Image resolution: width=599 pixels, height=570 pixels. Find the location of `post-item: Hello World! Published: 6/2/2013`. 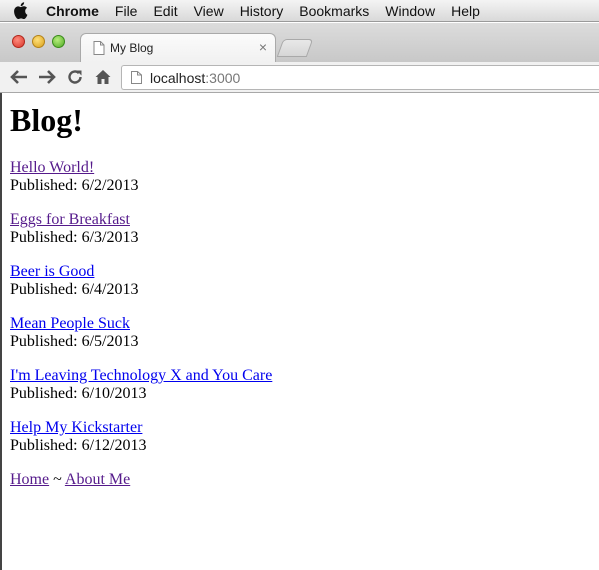

post-item: Hello World! Published: 6/2/2013 is located at coordinates (300, 177).